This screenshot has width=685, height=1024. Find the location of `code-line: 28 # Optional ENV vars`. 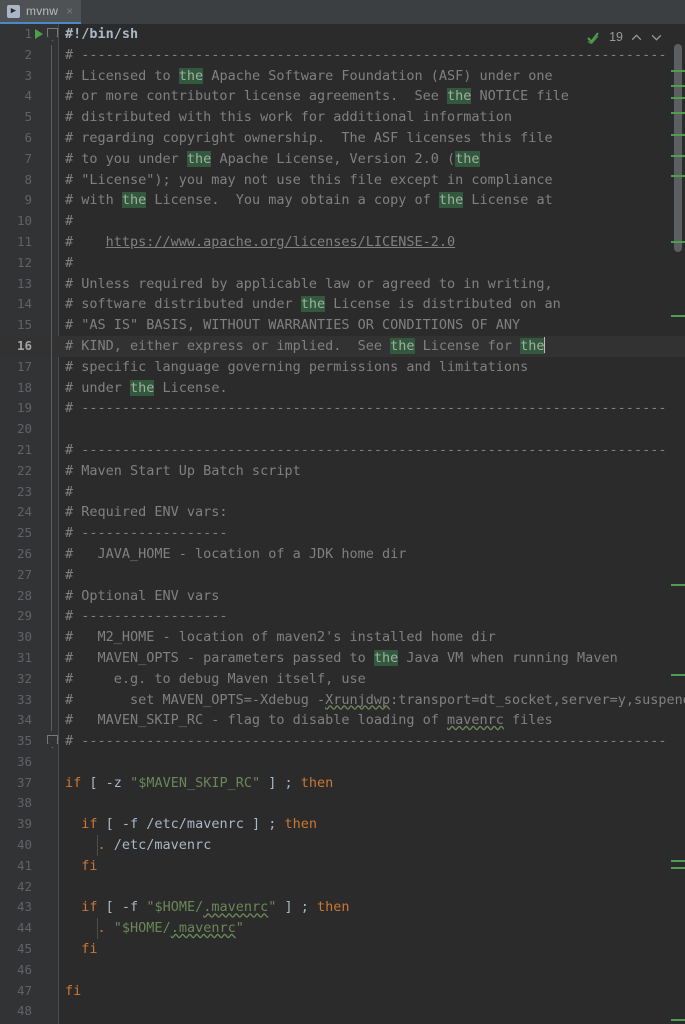

code-line: 28 # Optional ENV vars is located at coordinates (342, 596).